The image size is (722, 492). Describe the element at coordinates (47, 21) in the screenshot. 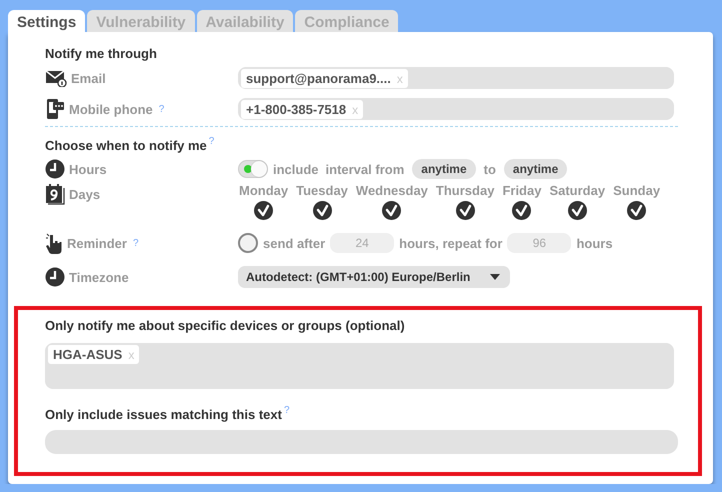

I see `tab: Settings` at that location.